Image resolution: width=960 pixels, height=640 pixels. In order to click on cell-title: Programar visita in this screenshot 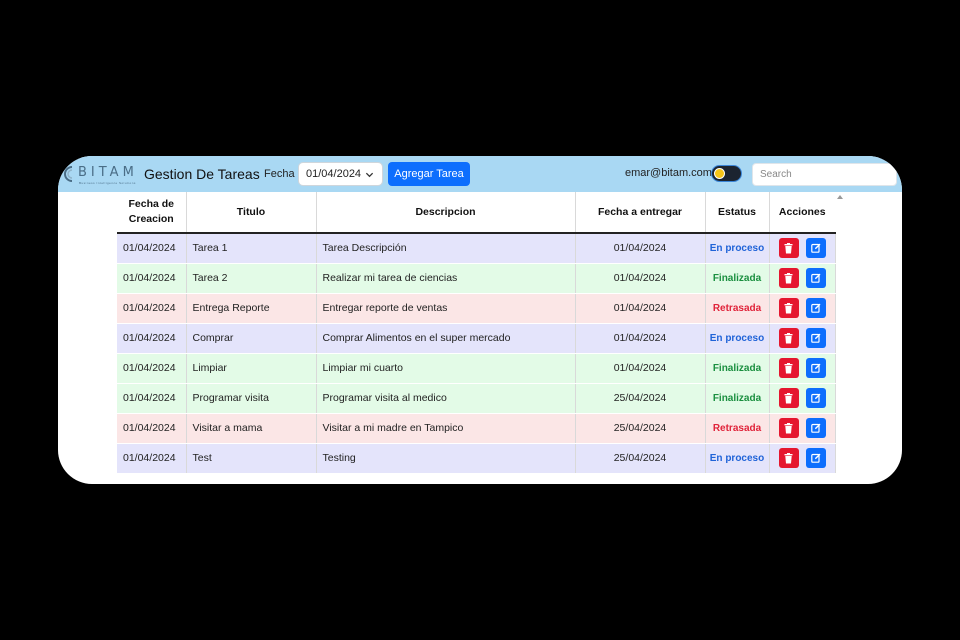, I will do `click(251, 398)`.